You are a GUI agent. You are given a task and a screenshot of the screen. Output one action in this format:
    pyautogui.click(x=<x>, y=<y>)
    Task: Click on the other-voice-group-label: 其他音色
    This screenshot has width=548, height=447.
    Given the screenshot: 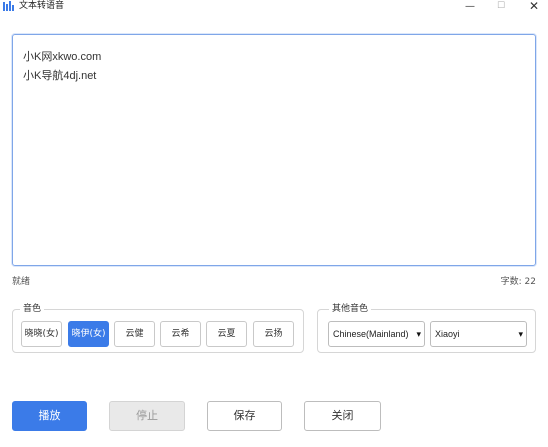 What is the action you would take?
    pyautogui.click(x=350, y=309)
    